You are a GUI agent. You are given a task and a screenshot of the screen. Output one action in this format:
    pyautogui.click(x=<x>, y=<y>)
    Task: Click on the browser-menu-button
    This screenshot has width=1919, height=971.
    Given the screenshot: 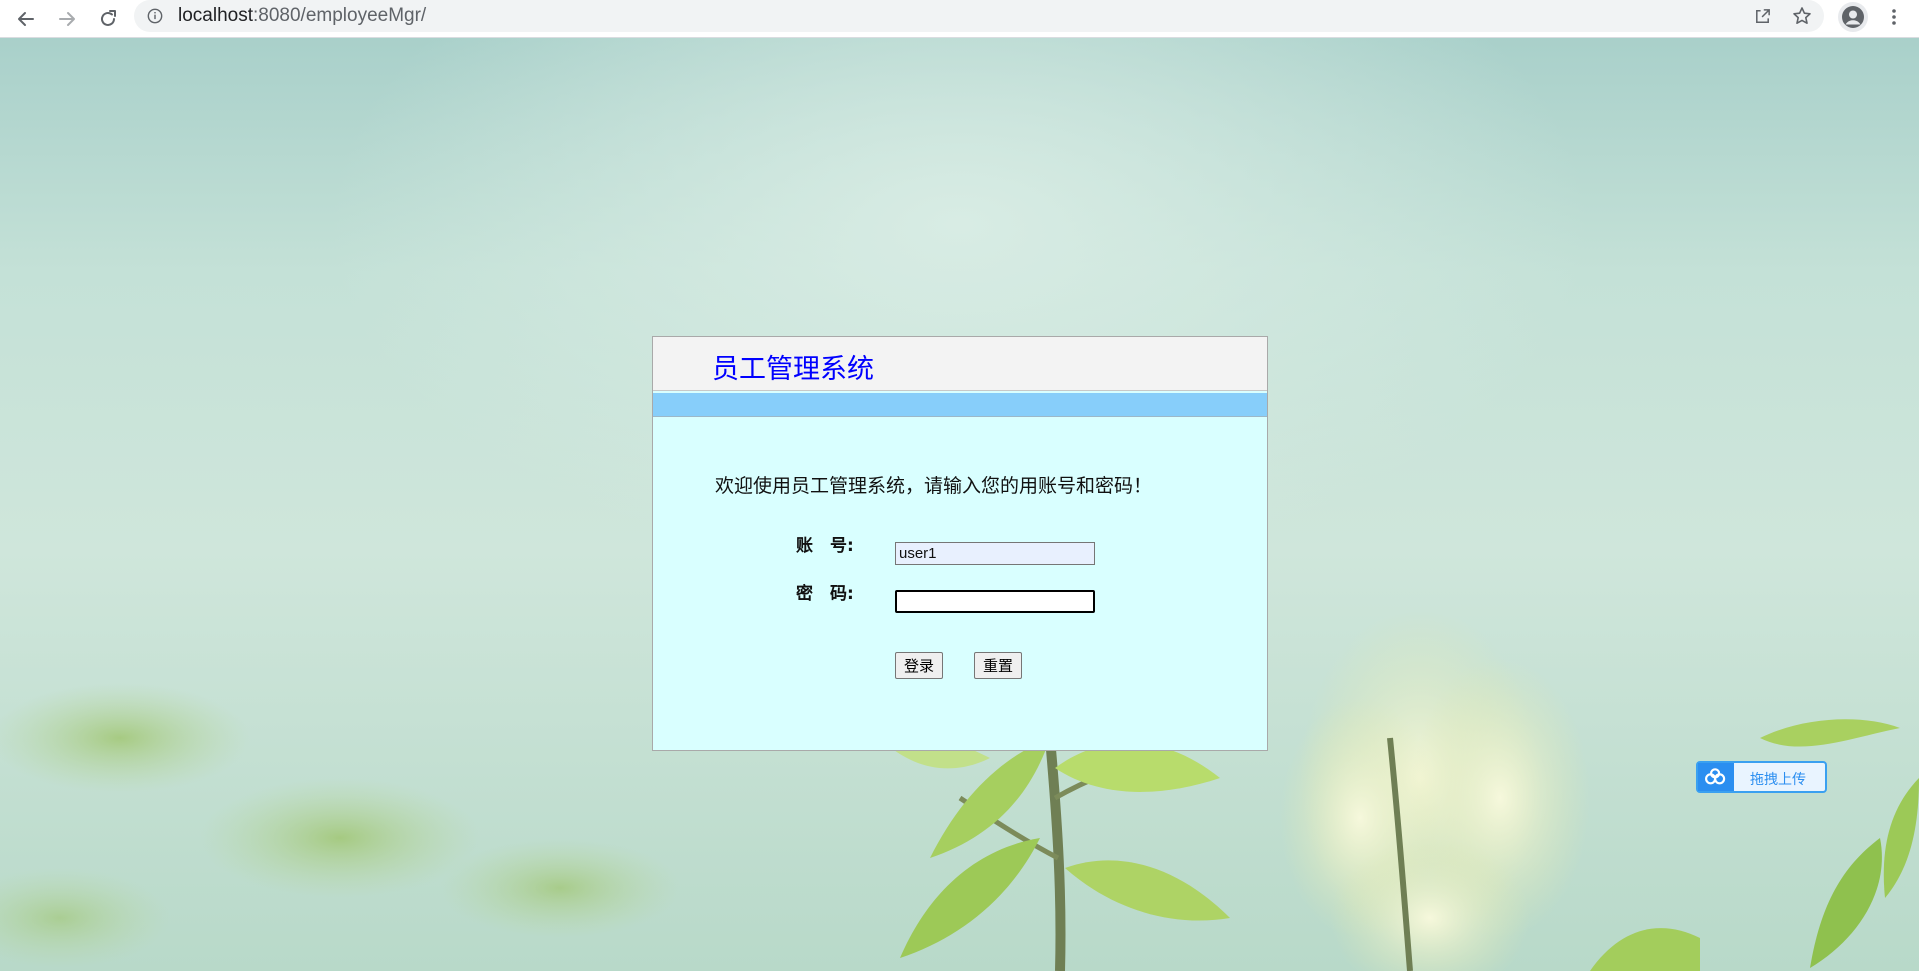 What is the action you would take?
    pyautogui.click(x=1894, y=17)
    